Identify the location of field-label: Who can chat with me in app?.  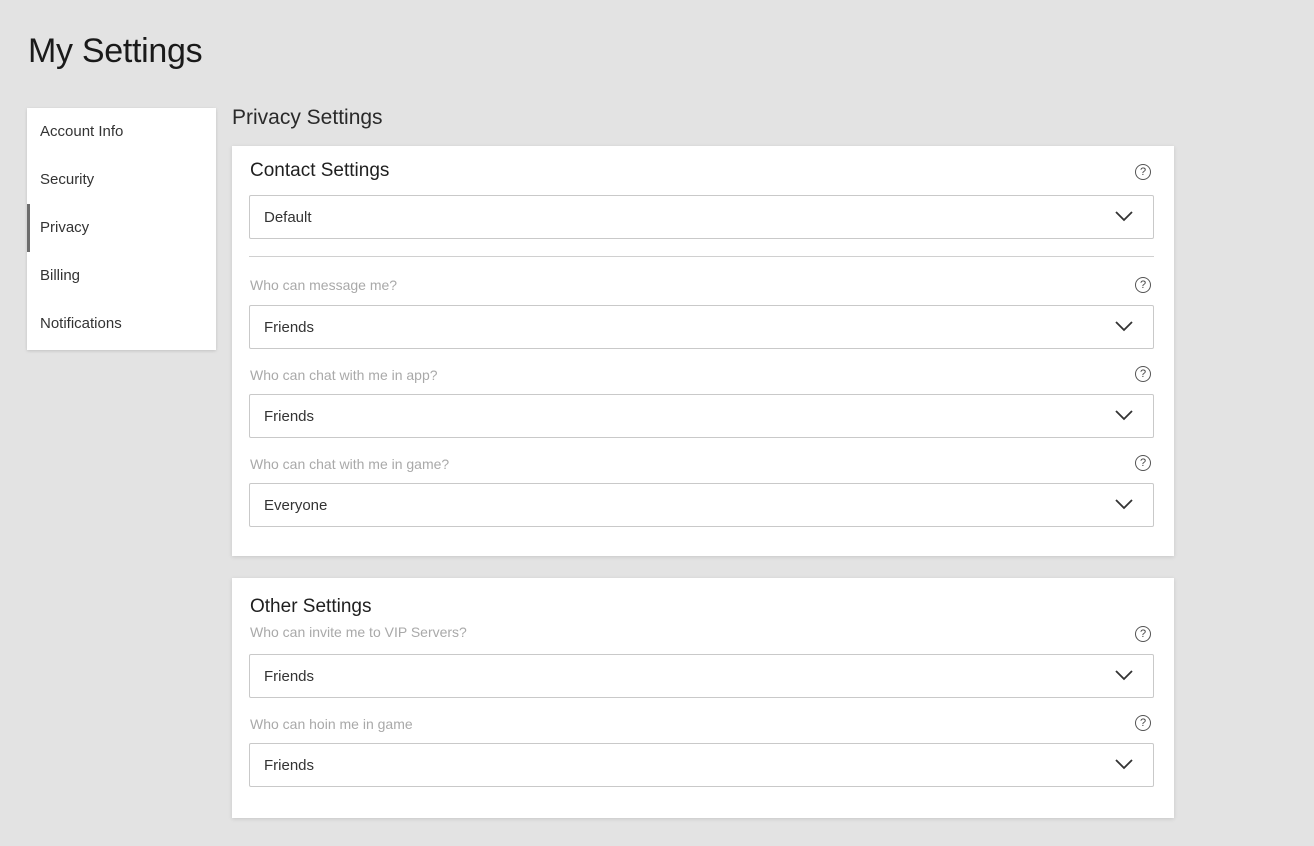
(344, 375).